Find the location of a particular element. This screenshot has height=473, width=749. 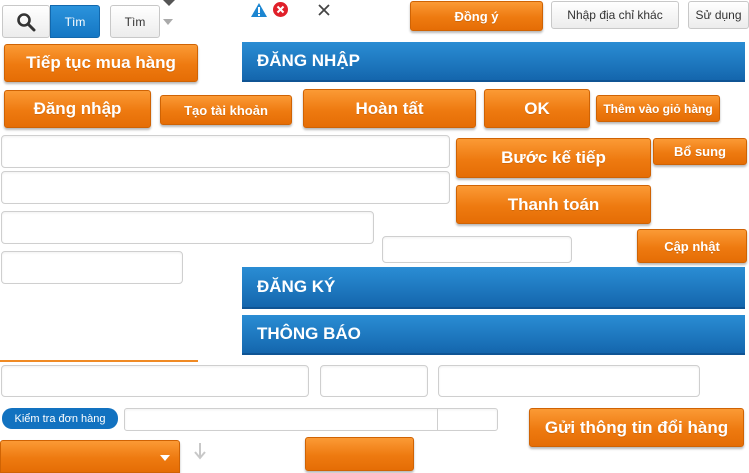

error-icon is located at coordinates (280, 9).